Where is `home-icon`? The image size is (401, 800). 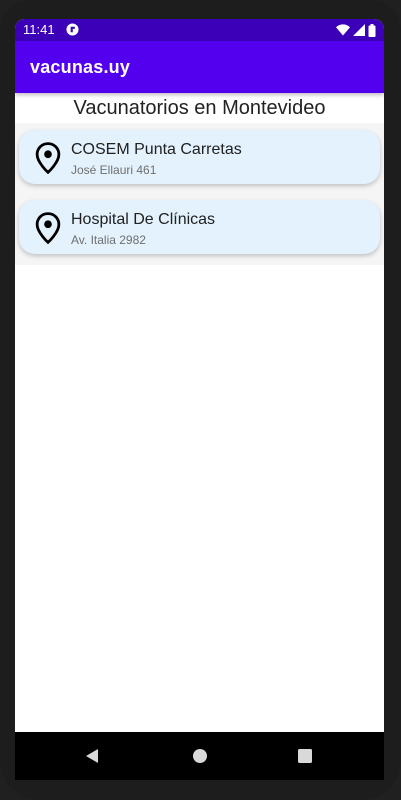 home-icon is located at coordinates (200, 756).